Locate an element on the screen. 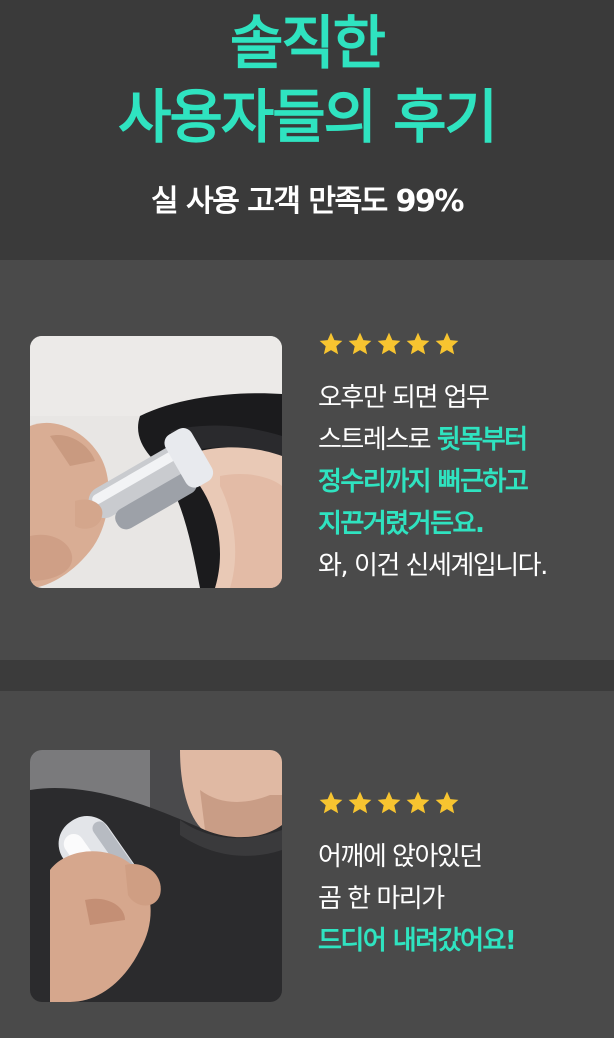  review-text: 어깨에 앉아있던 곰 한 마리가 드디어 내려갔어요! is located at coordinates (458, 899).